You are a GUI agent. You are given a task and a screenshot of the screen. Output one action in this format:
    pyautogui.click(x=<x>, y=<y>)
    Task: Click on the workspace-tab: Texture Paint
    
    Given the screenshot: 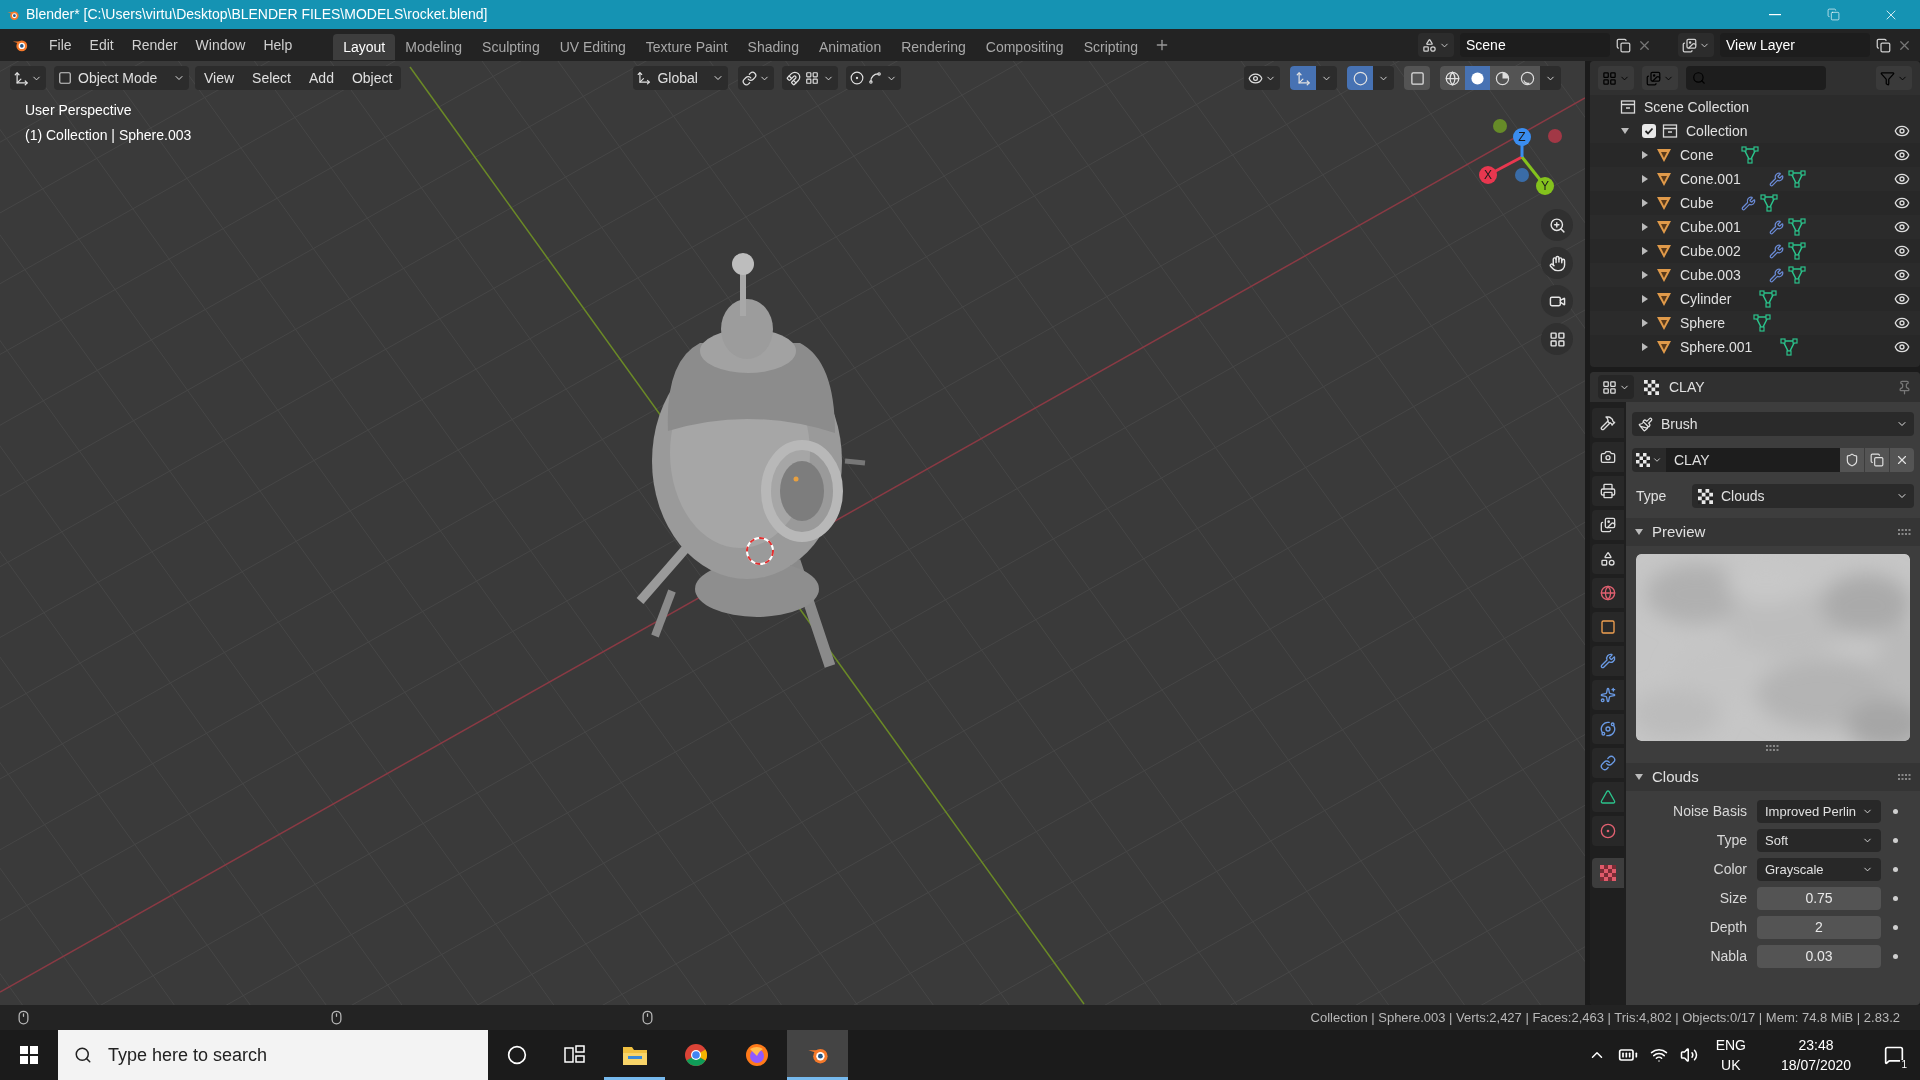 What is the action you would take?
    pyautogui.click(x=686, y=47)
    